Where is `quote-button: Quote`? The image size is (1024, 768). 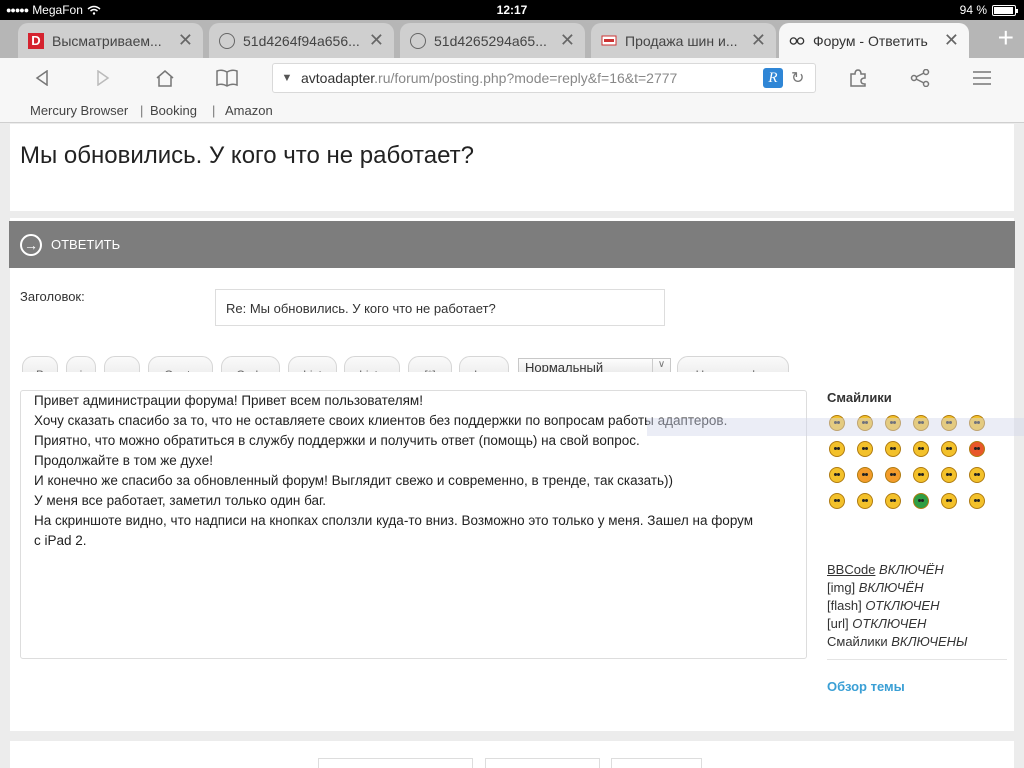 quote-button: Quote is located at coordinates (180, 364).